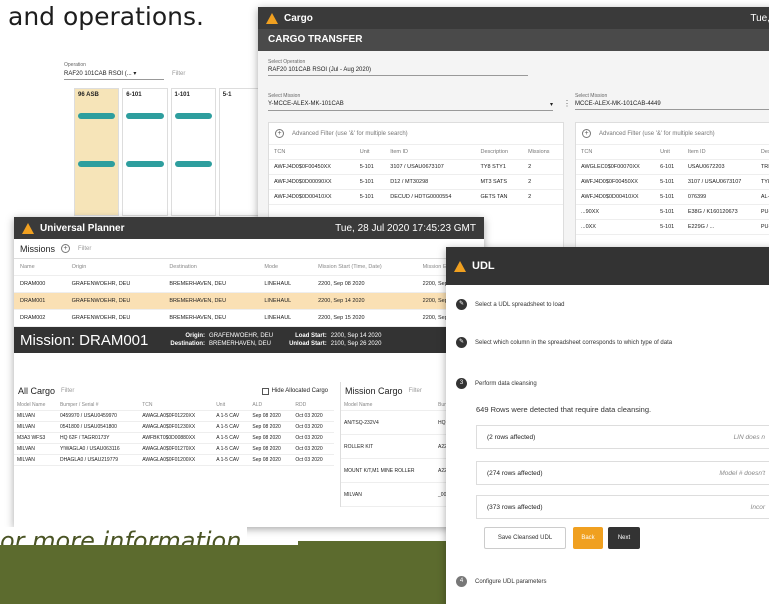 This screenshot has height=604, width=769. What do you see at coordinates (513, 40) in the screenshot?
I see `cargo-subtitle: CARGO TRANSFER` at bounding box center [513, 40].